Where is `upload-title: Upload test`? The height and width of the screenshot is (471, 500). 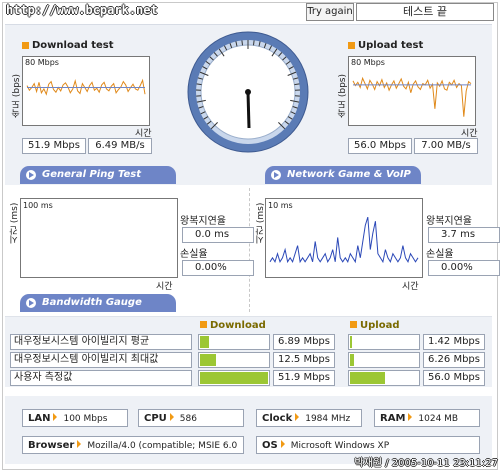
upload-title: Upload test is located at coordinates (385, 45).